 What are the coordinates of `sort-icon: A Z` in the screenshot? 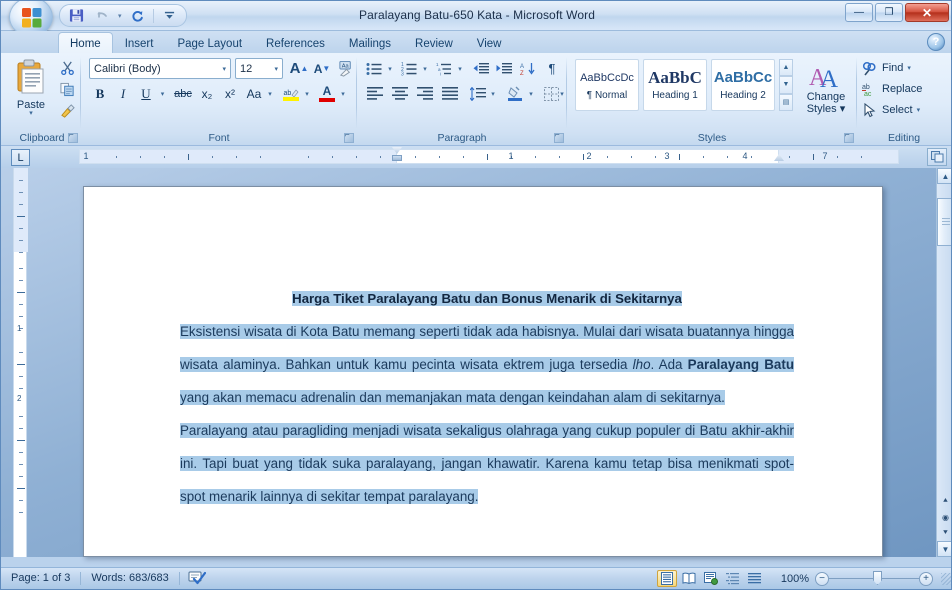 It's located at (528, 68).